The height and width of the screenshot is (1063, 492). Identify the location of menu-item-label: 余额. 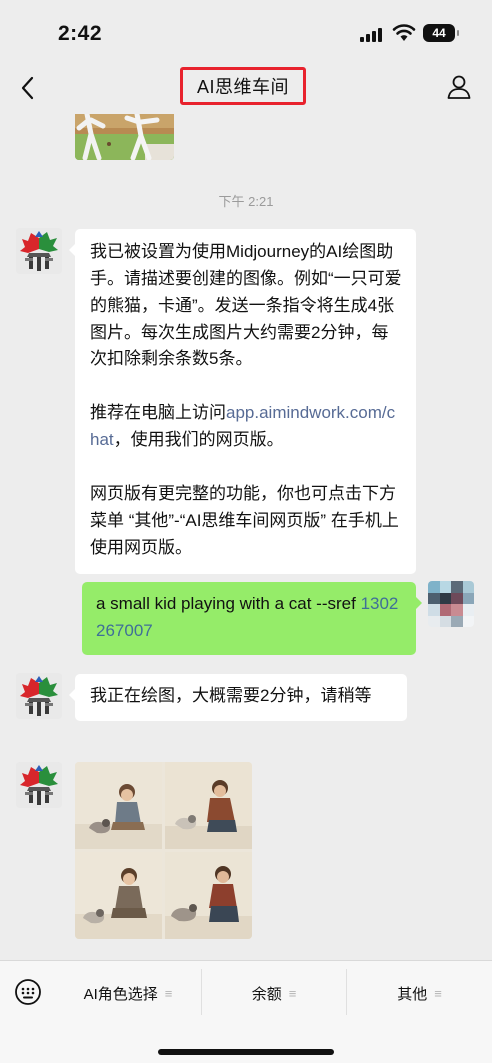
(266, 994).